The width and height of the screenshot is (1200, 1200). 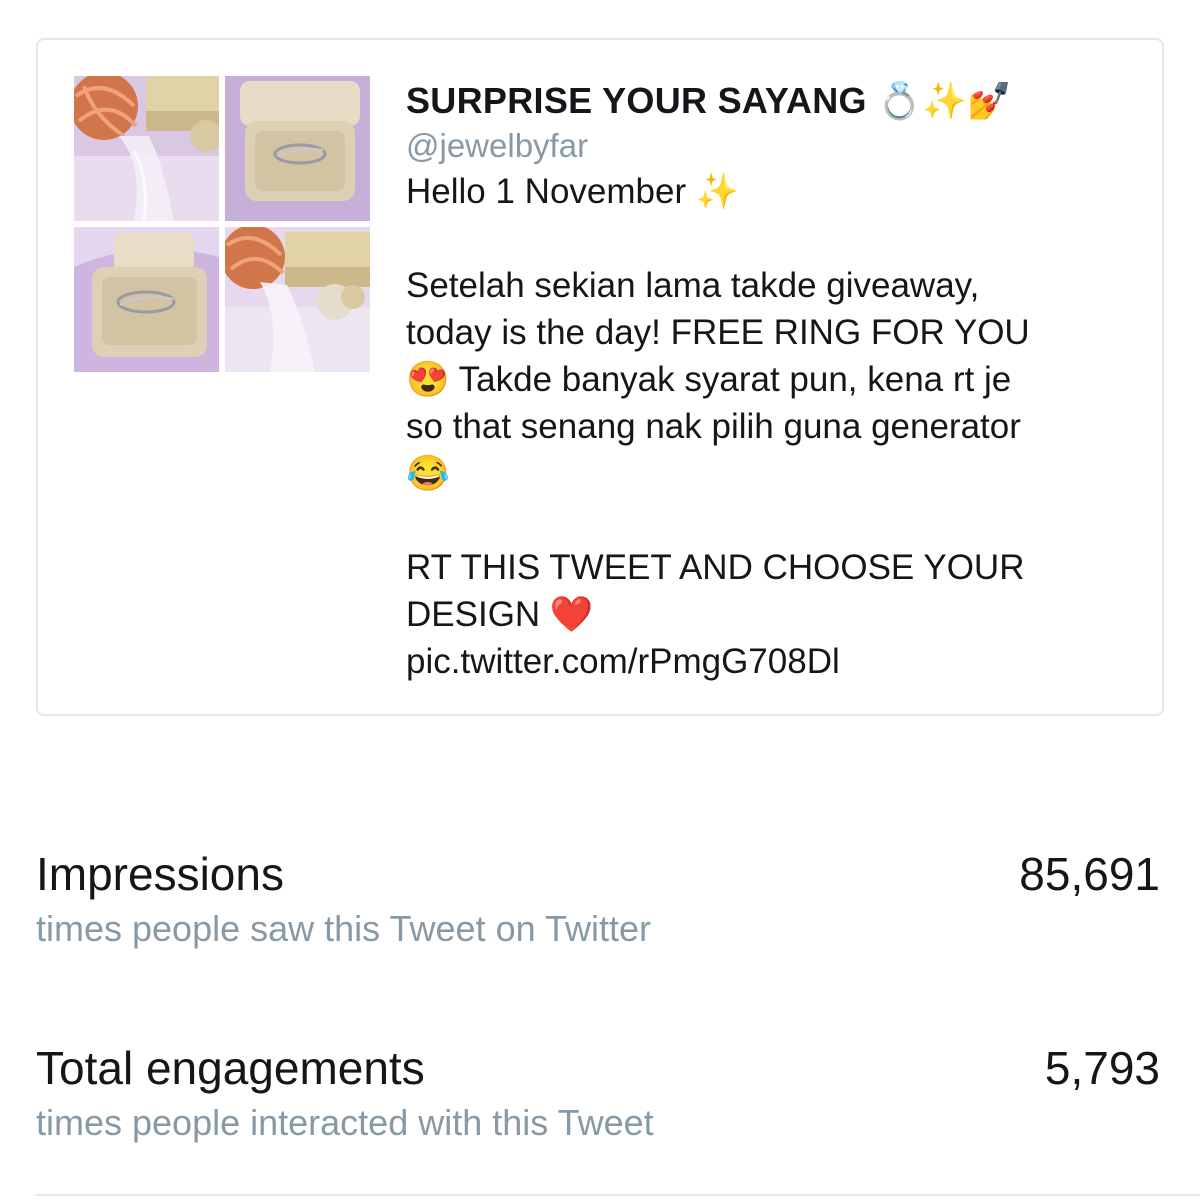 What do you see at coordinates (693, 285) in the screenshot?
I see `tweet-body-line: Setelah sekian lama takde giveaway,` at bounding box center [693, 285].